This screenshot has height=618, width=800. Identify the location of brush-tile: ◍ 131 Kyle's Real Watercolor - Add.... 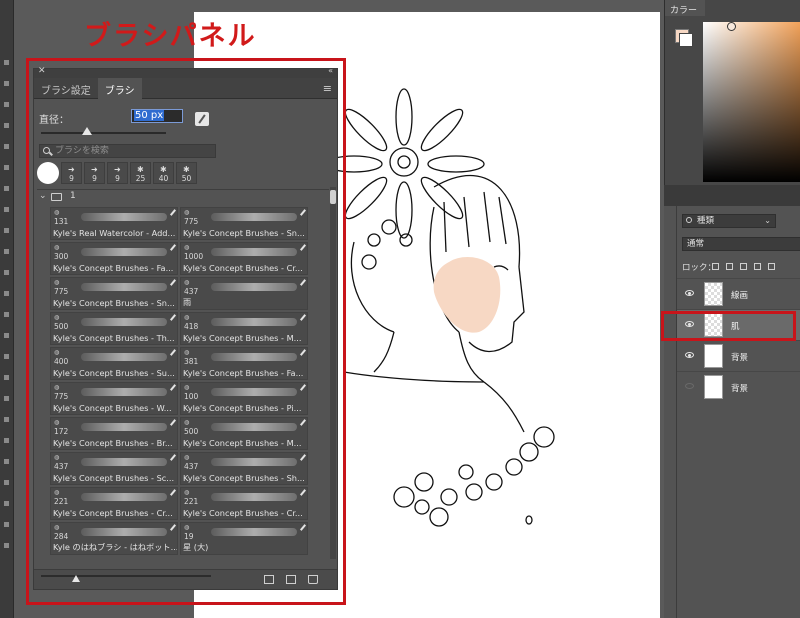
(114, 223).